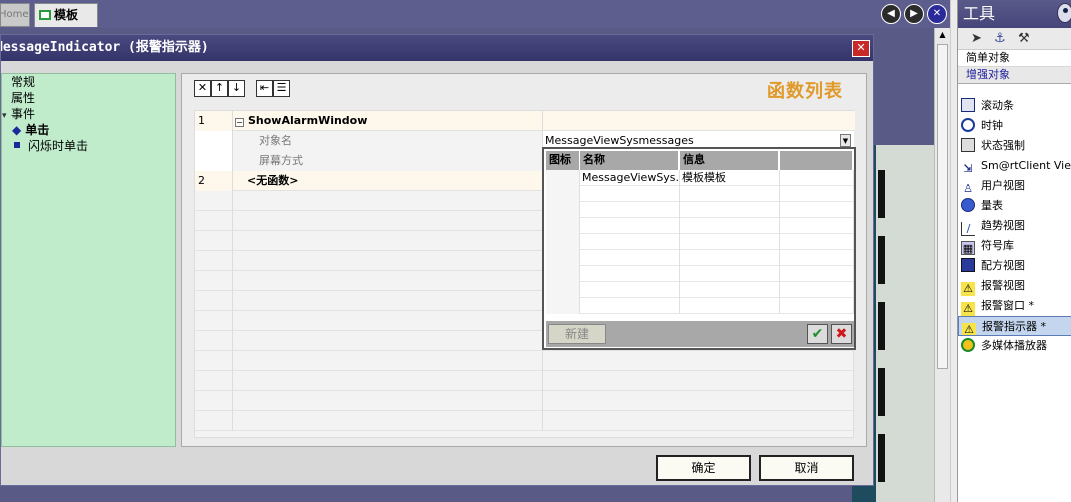 The height and width of the screenshot is (502, 1071). I want to click on pointer-icon: ➤, so click(976, 38).